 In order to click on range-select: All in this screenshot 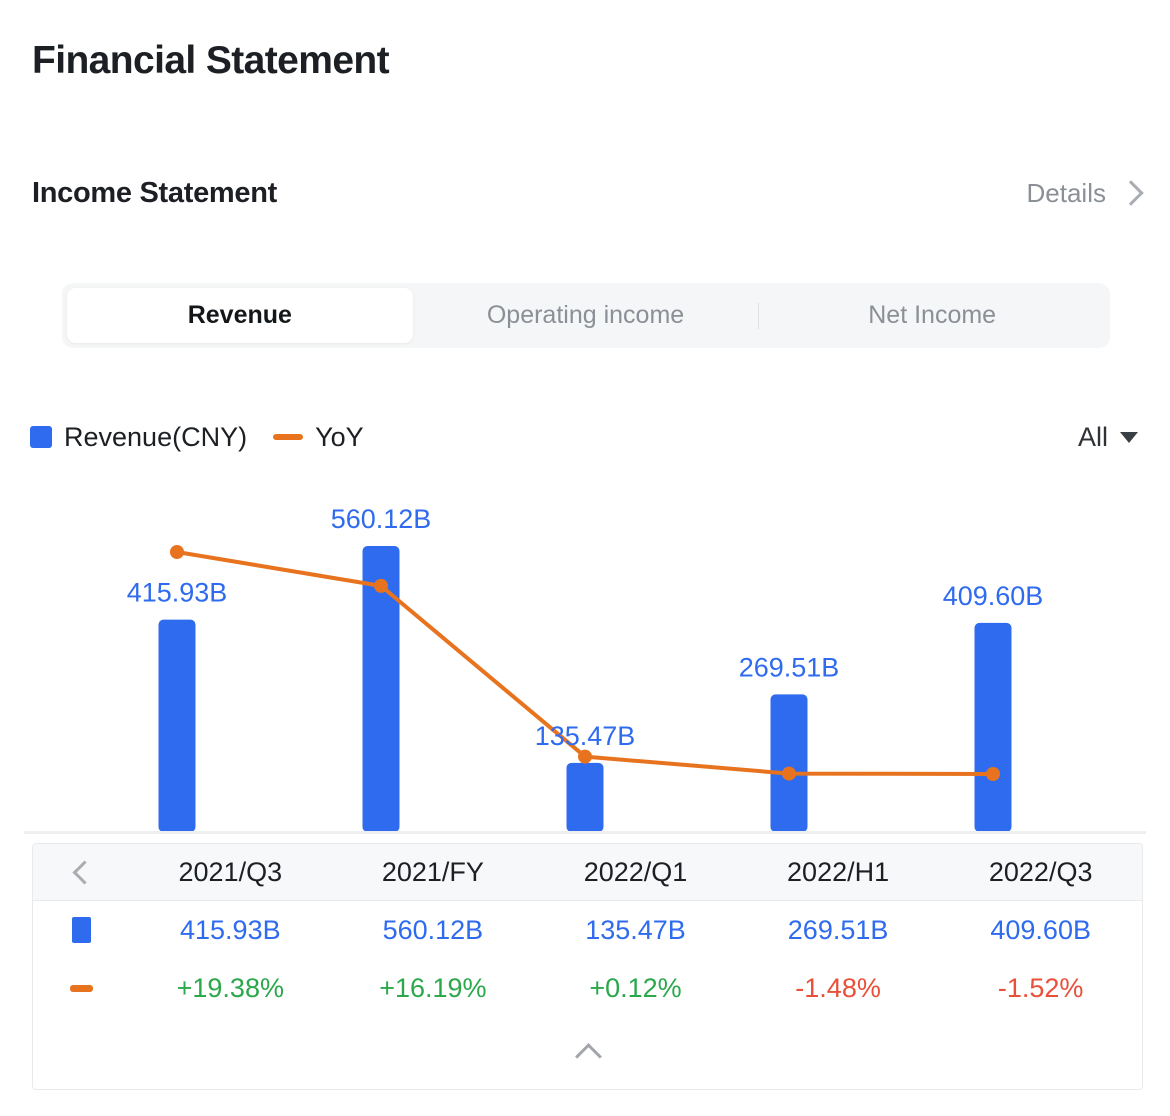, I will do `click(1109, 437)`.